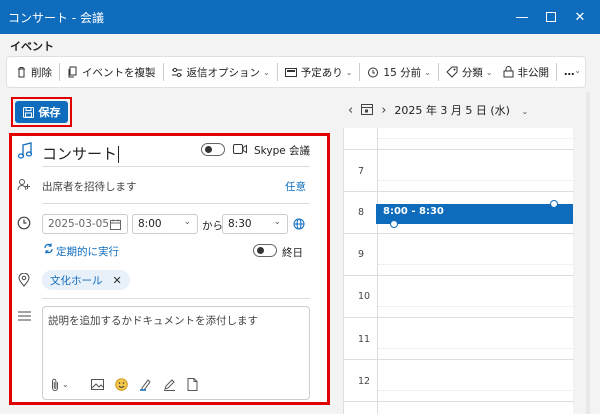  I want to click on event-title-text: コンサート, so click(80, 154).